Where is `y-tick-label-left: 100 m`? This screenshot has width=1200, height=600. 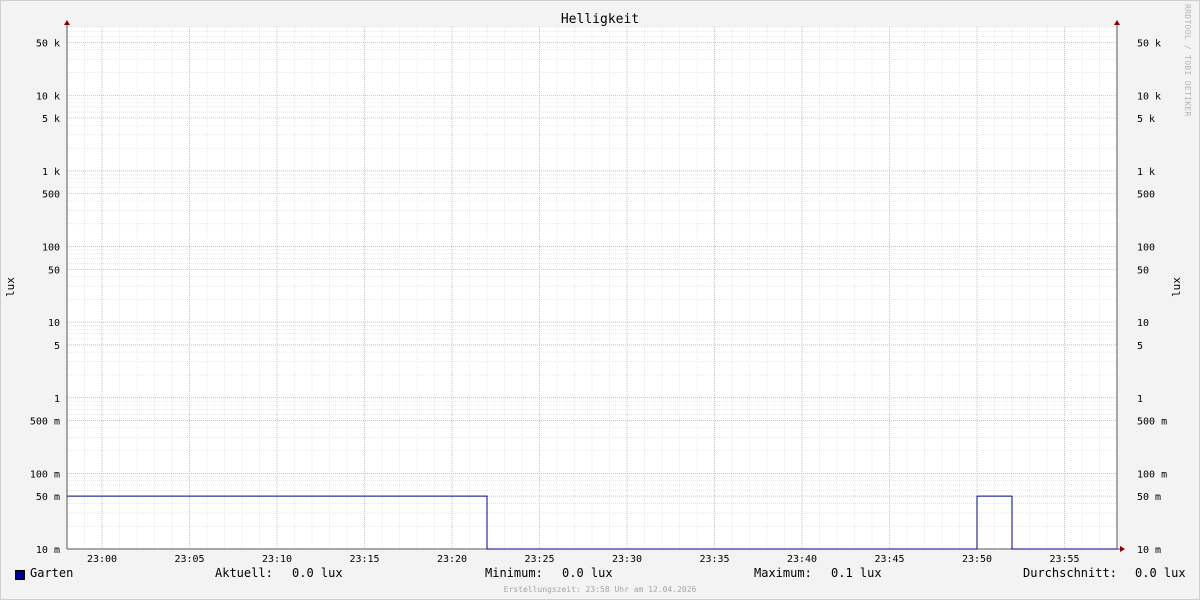 y-tick-label-left: 100 m is located at coordinates (45, 474).